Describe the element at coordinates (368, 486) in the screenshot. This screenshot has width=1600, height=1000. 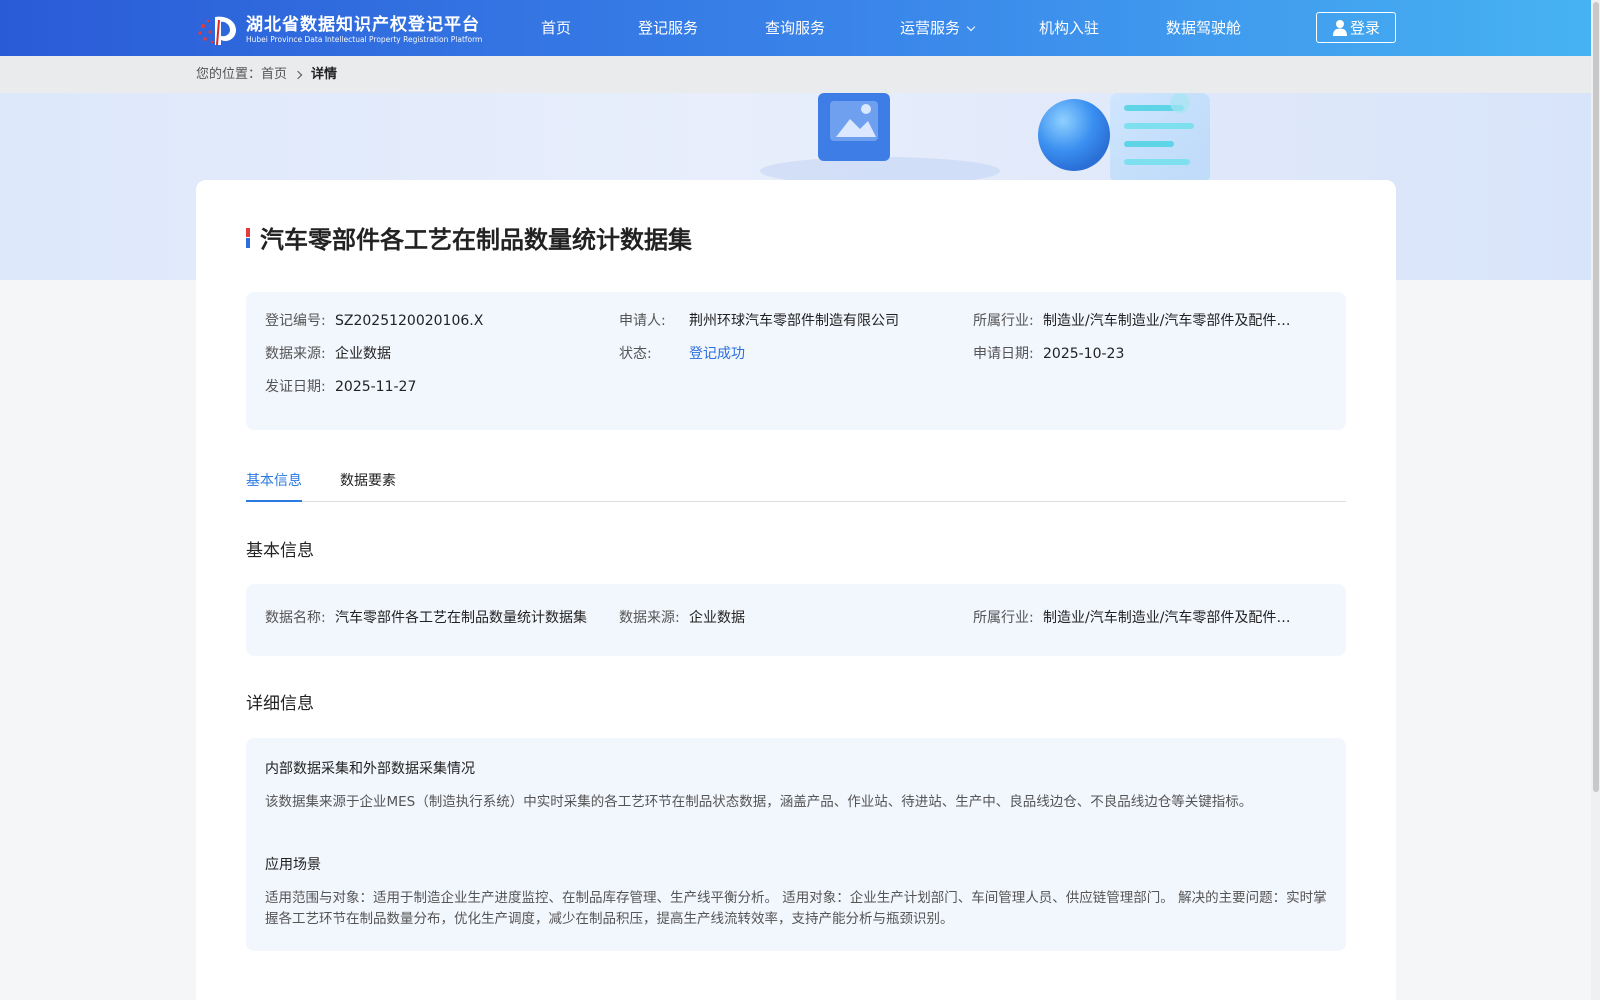
I see `tab-data-elements: 数据要素` at that location.